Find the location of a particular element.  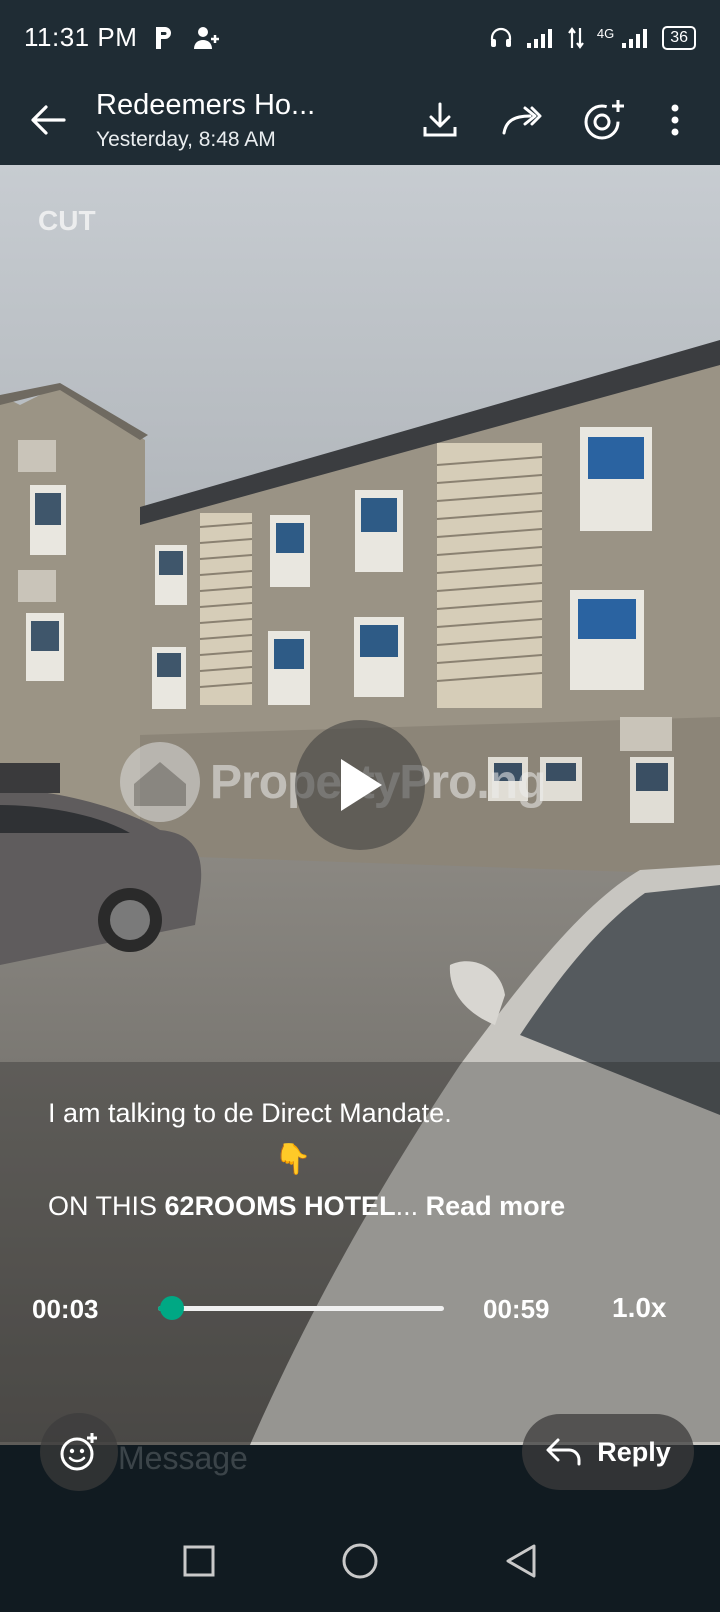

status-share-button is located at coordinates (604, 120).